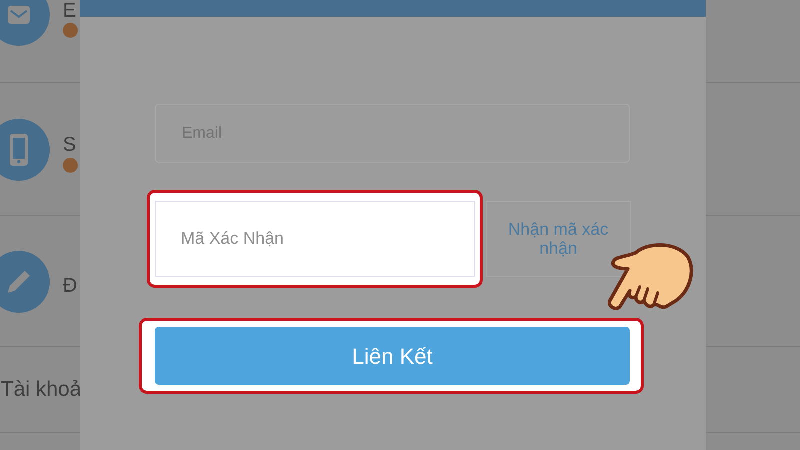 The width and height of the screenshot is (800, 450). Describe the element at coordinates (19, 15) in the screenshot. I see `envelope-icon` at that location.